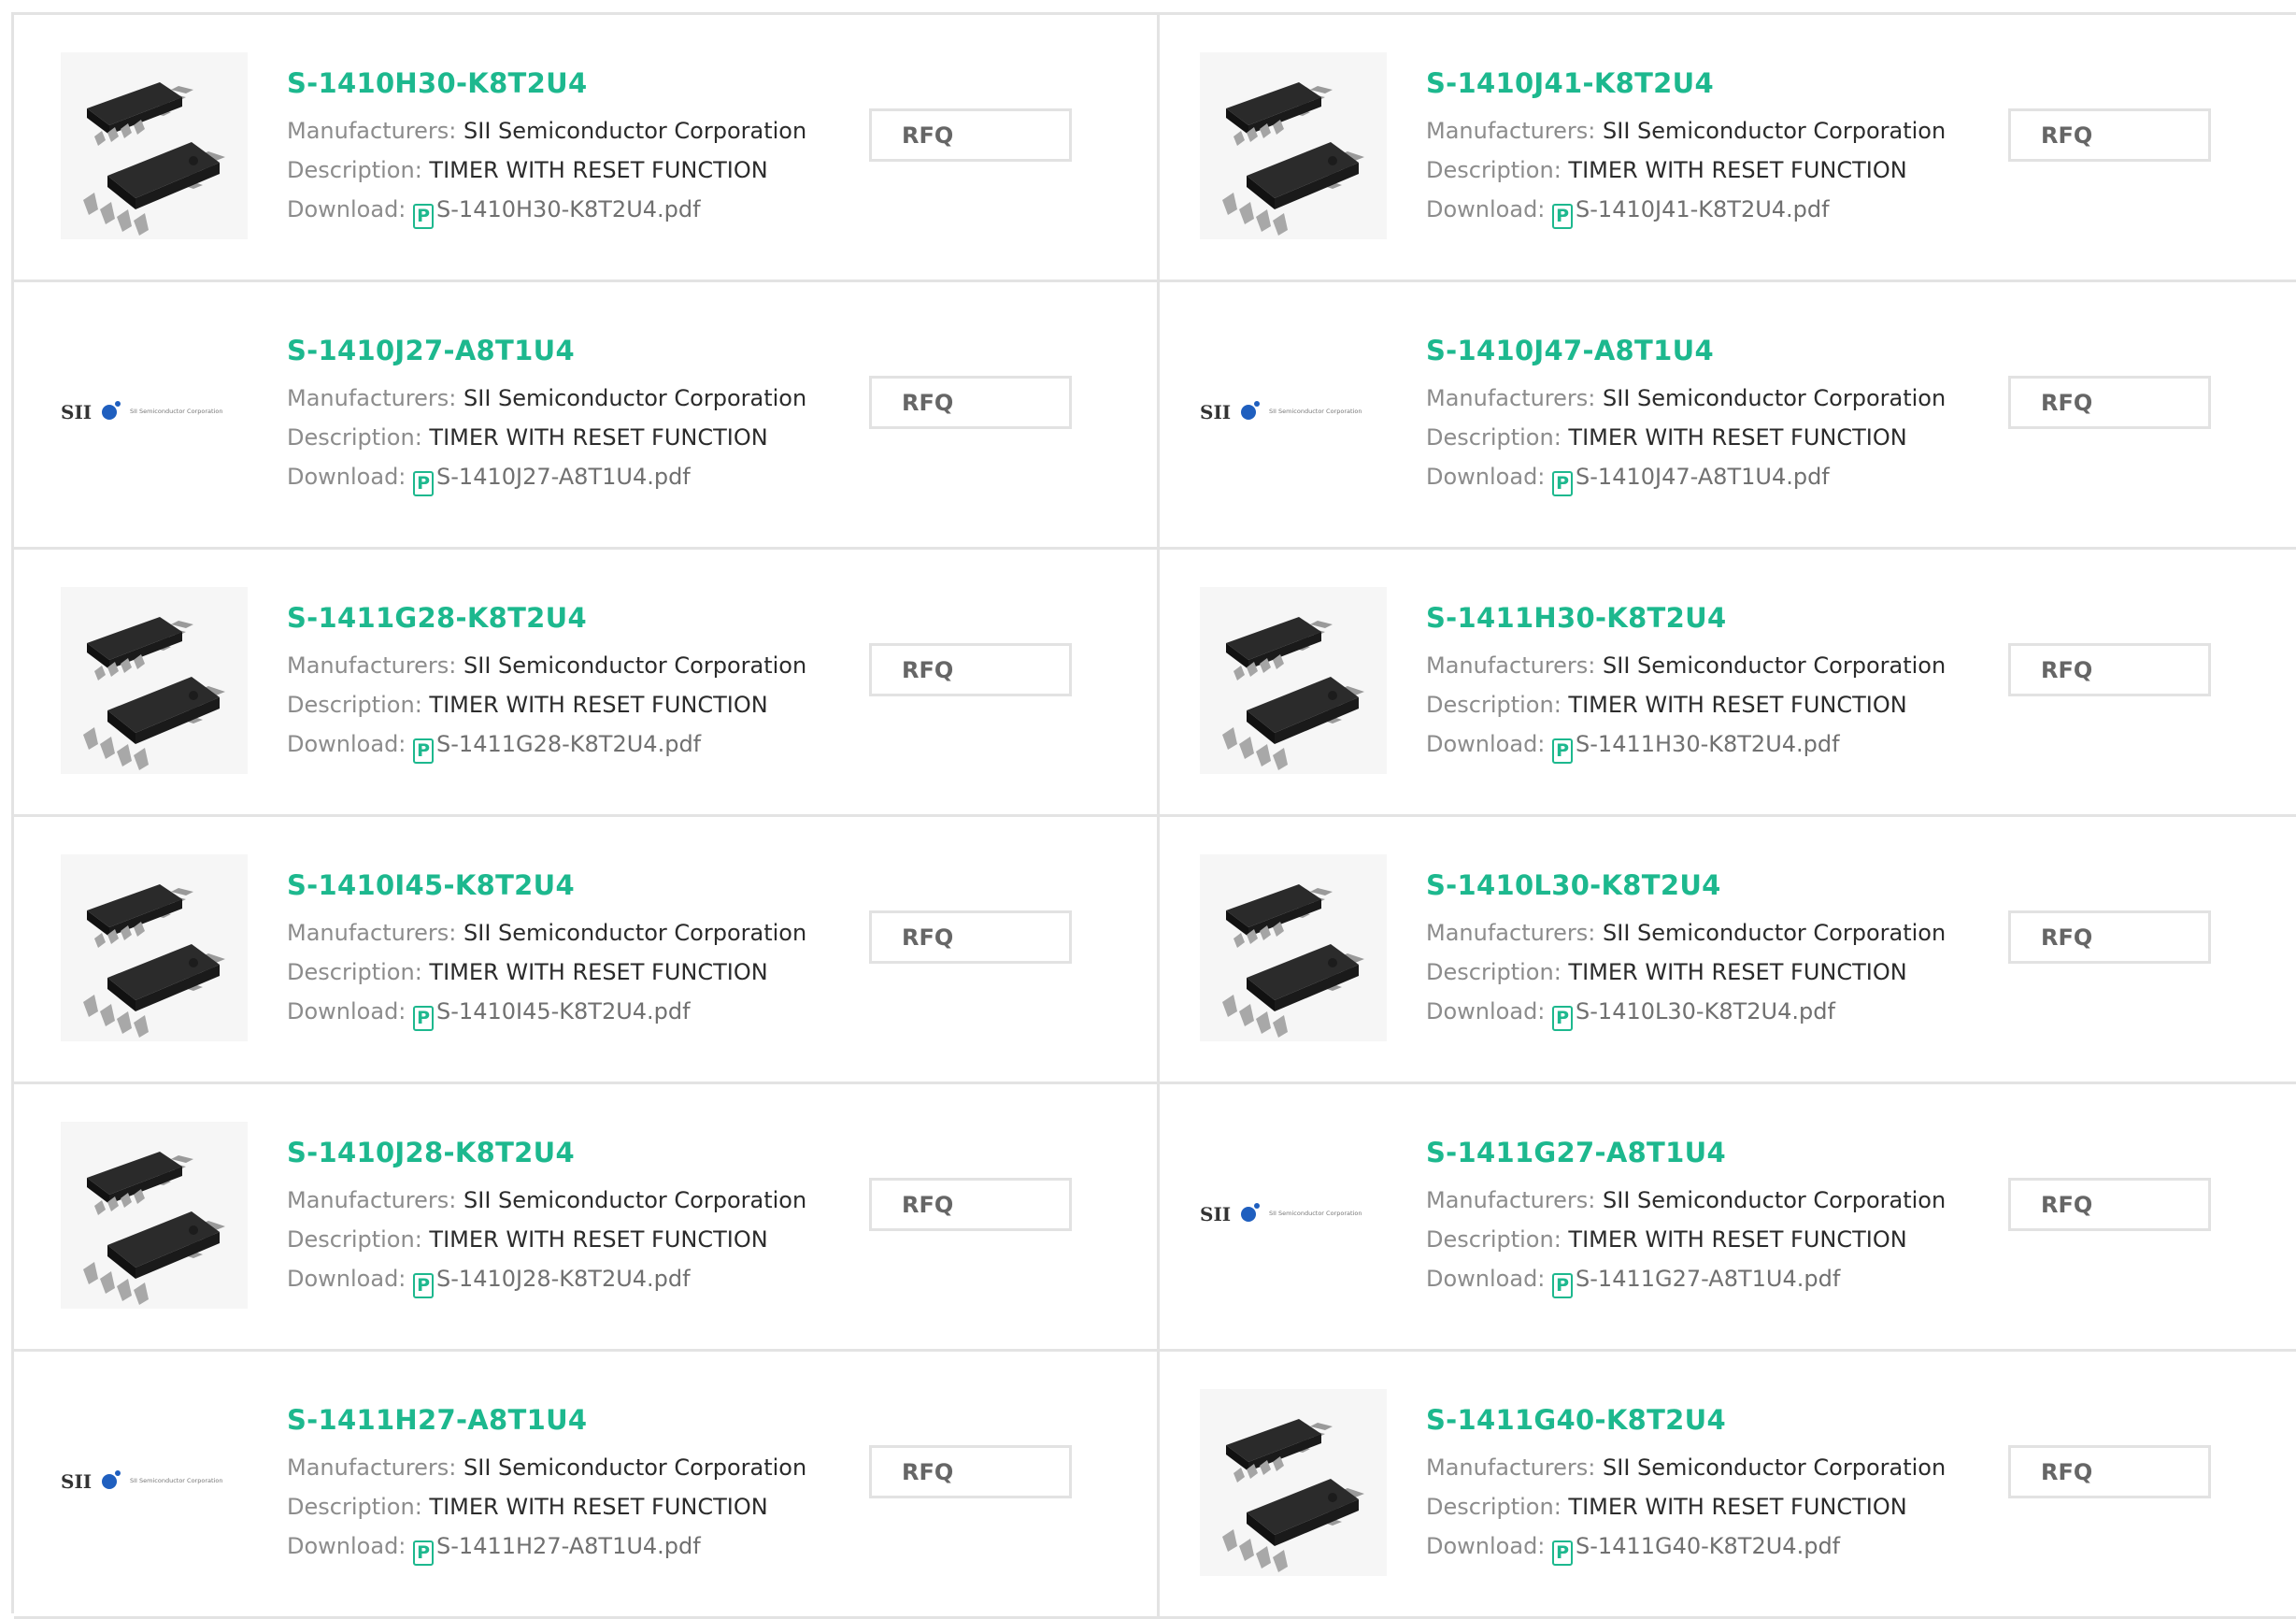 The image size is (2296, 1619). I want to click on datasheet-download-link: S-1410J28-K8T2U4.pdf, so click(563, 1279).